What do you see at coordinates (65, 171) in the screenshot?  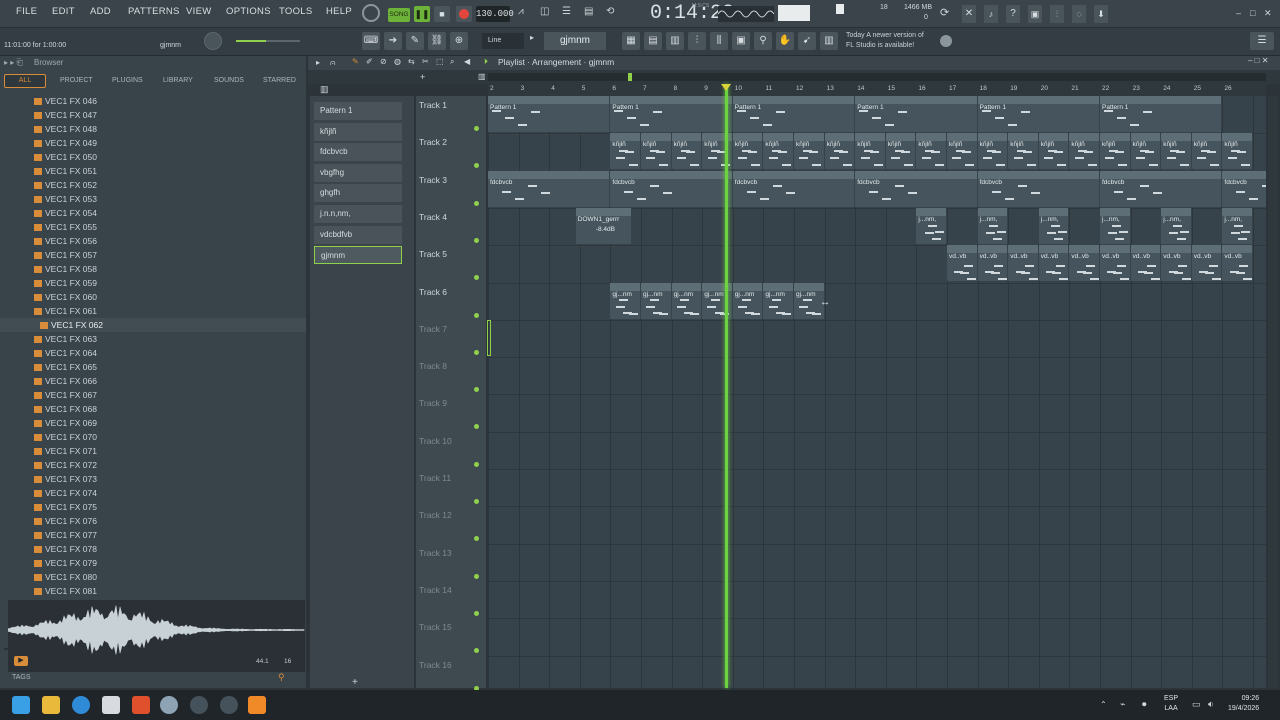 I see `browser-item: VEC1 FX 051` at bounding box center [65, 171].